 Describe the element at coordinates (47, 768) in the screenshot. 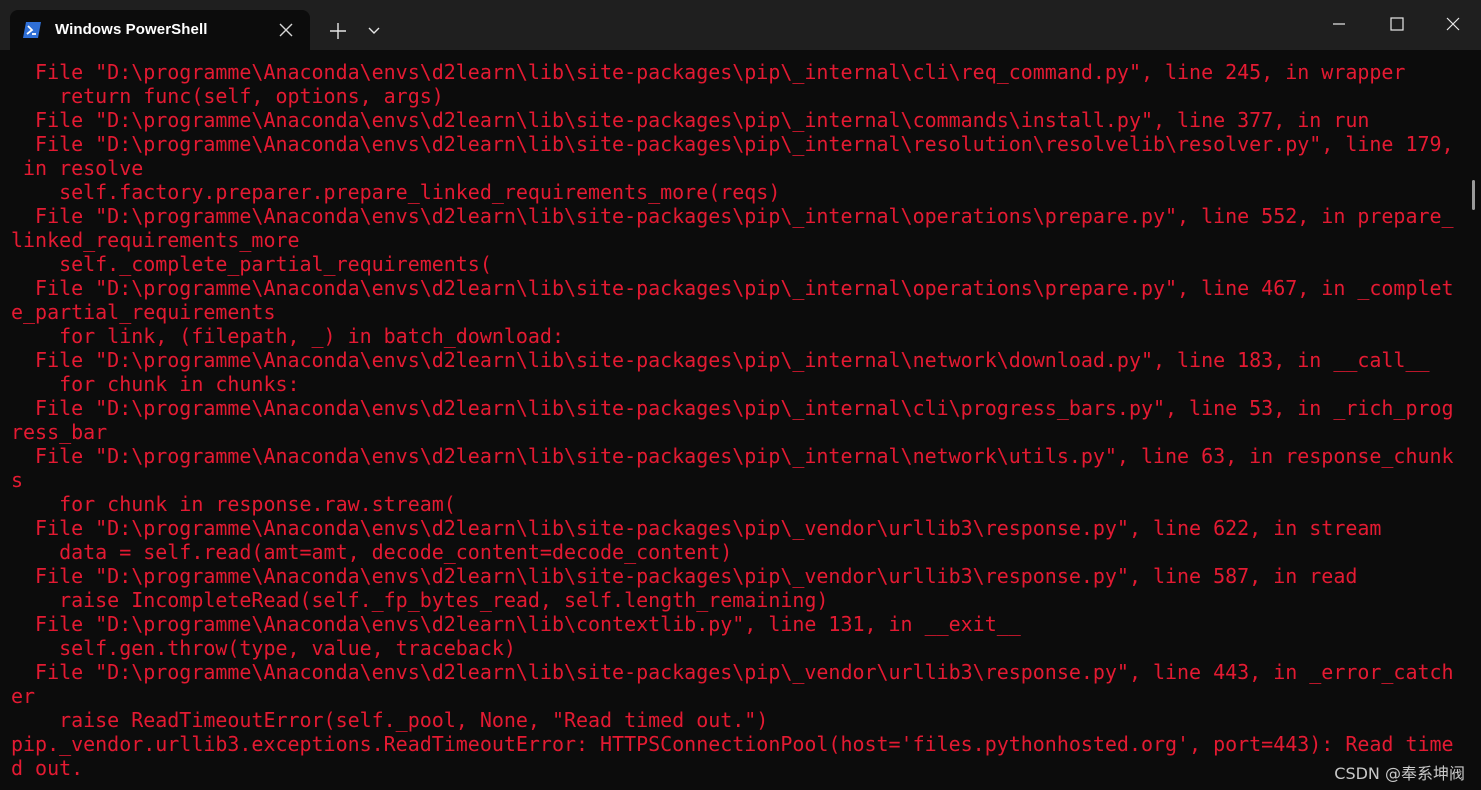

I see `terminal-line: d out.` at that location.